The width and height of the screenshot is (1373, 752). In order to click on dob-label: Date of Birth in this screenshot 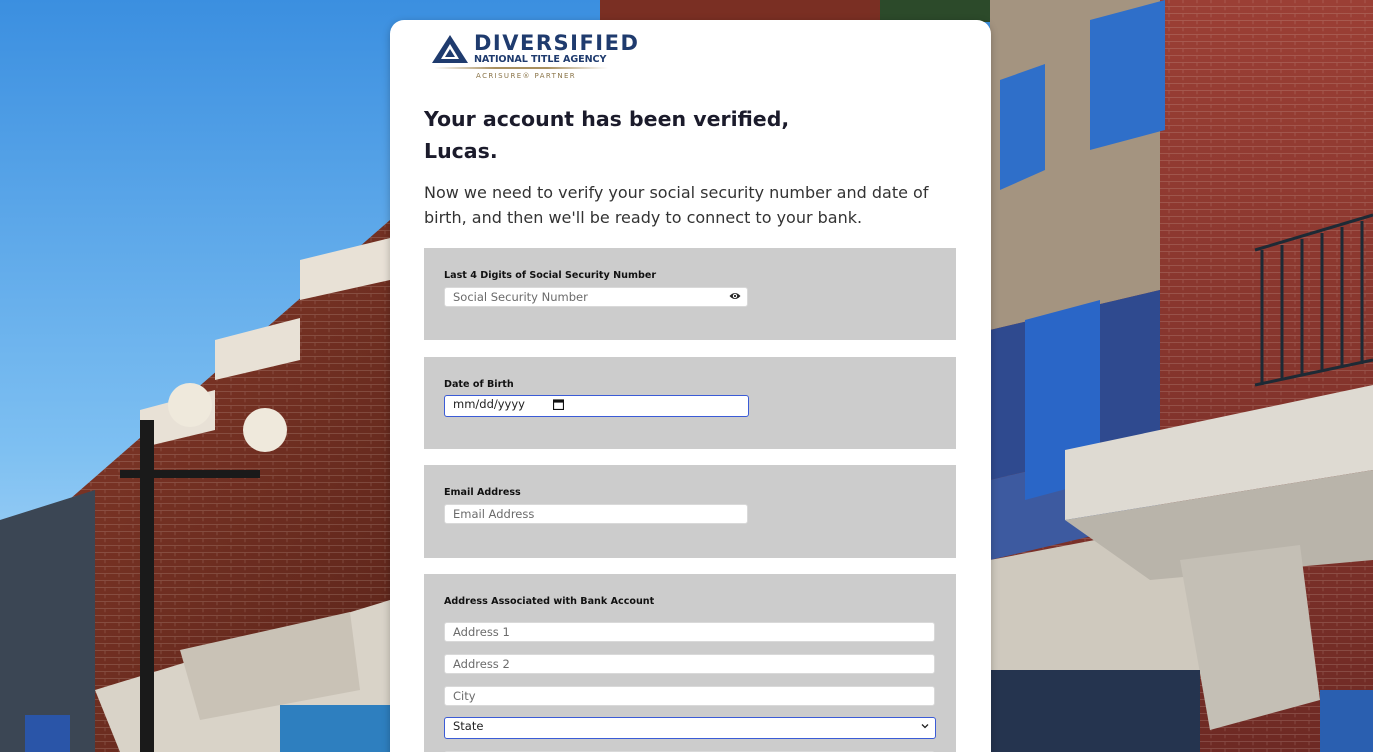, I will do `click(479, 384)`.